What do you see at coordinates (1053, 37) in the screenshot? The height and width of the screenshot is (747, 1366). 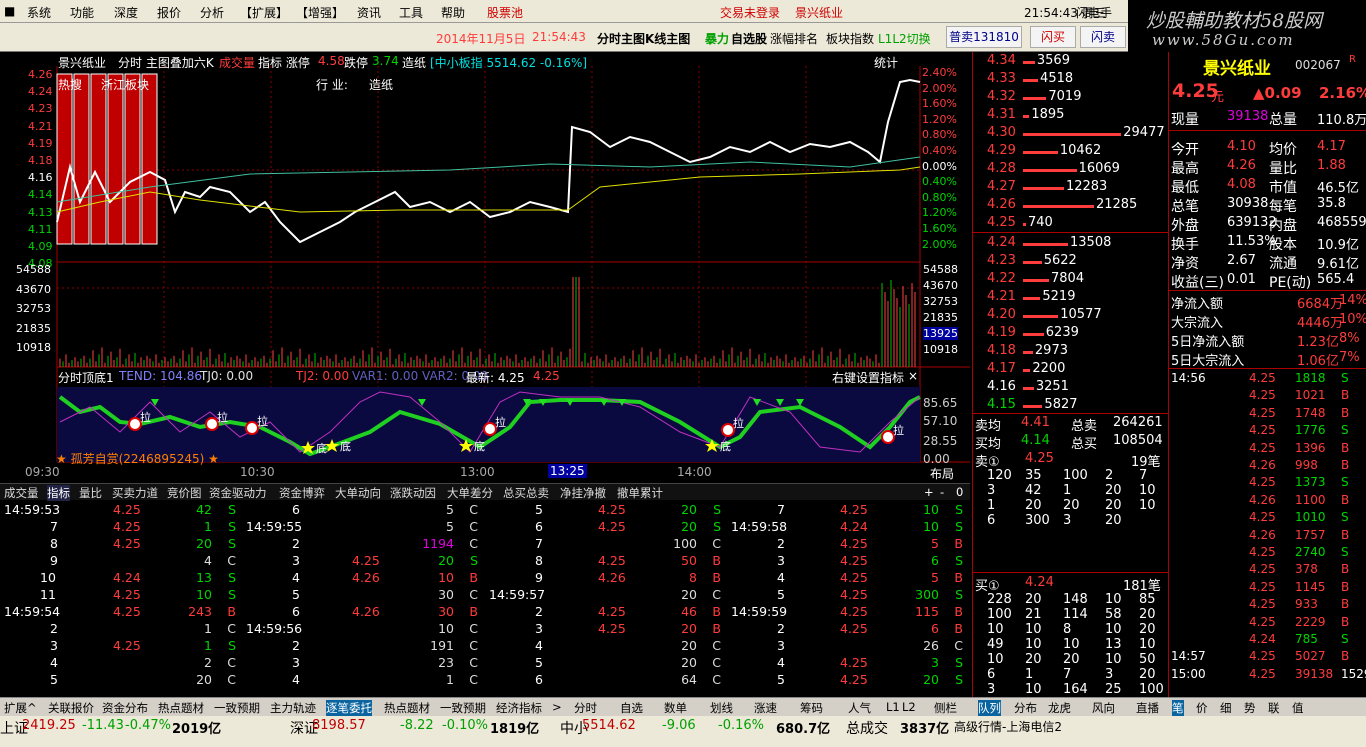 I see `flash-buy-button: 闪买` at bounding box center [1053, 37].